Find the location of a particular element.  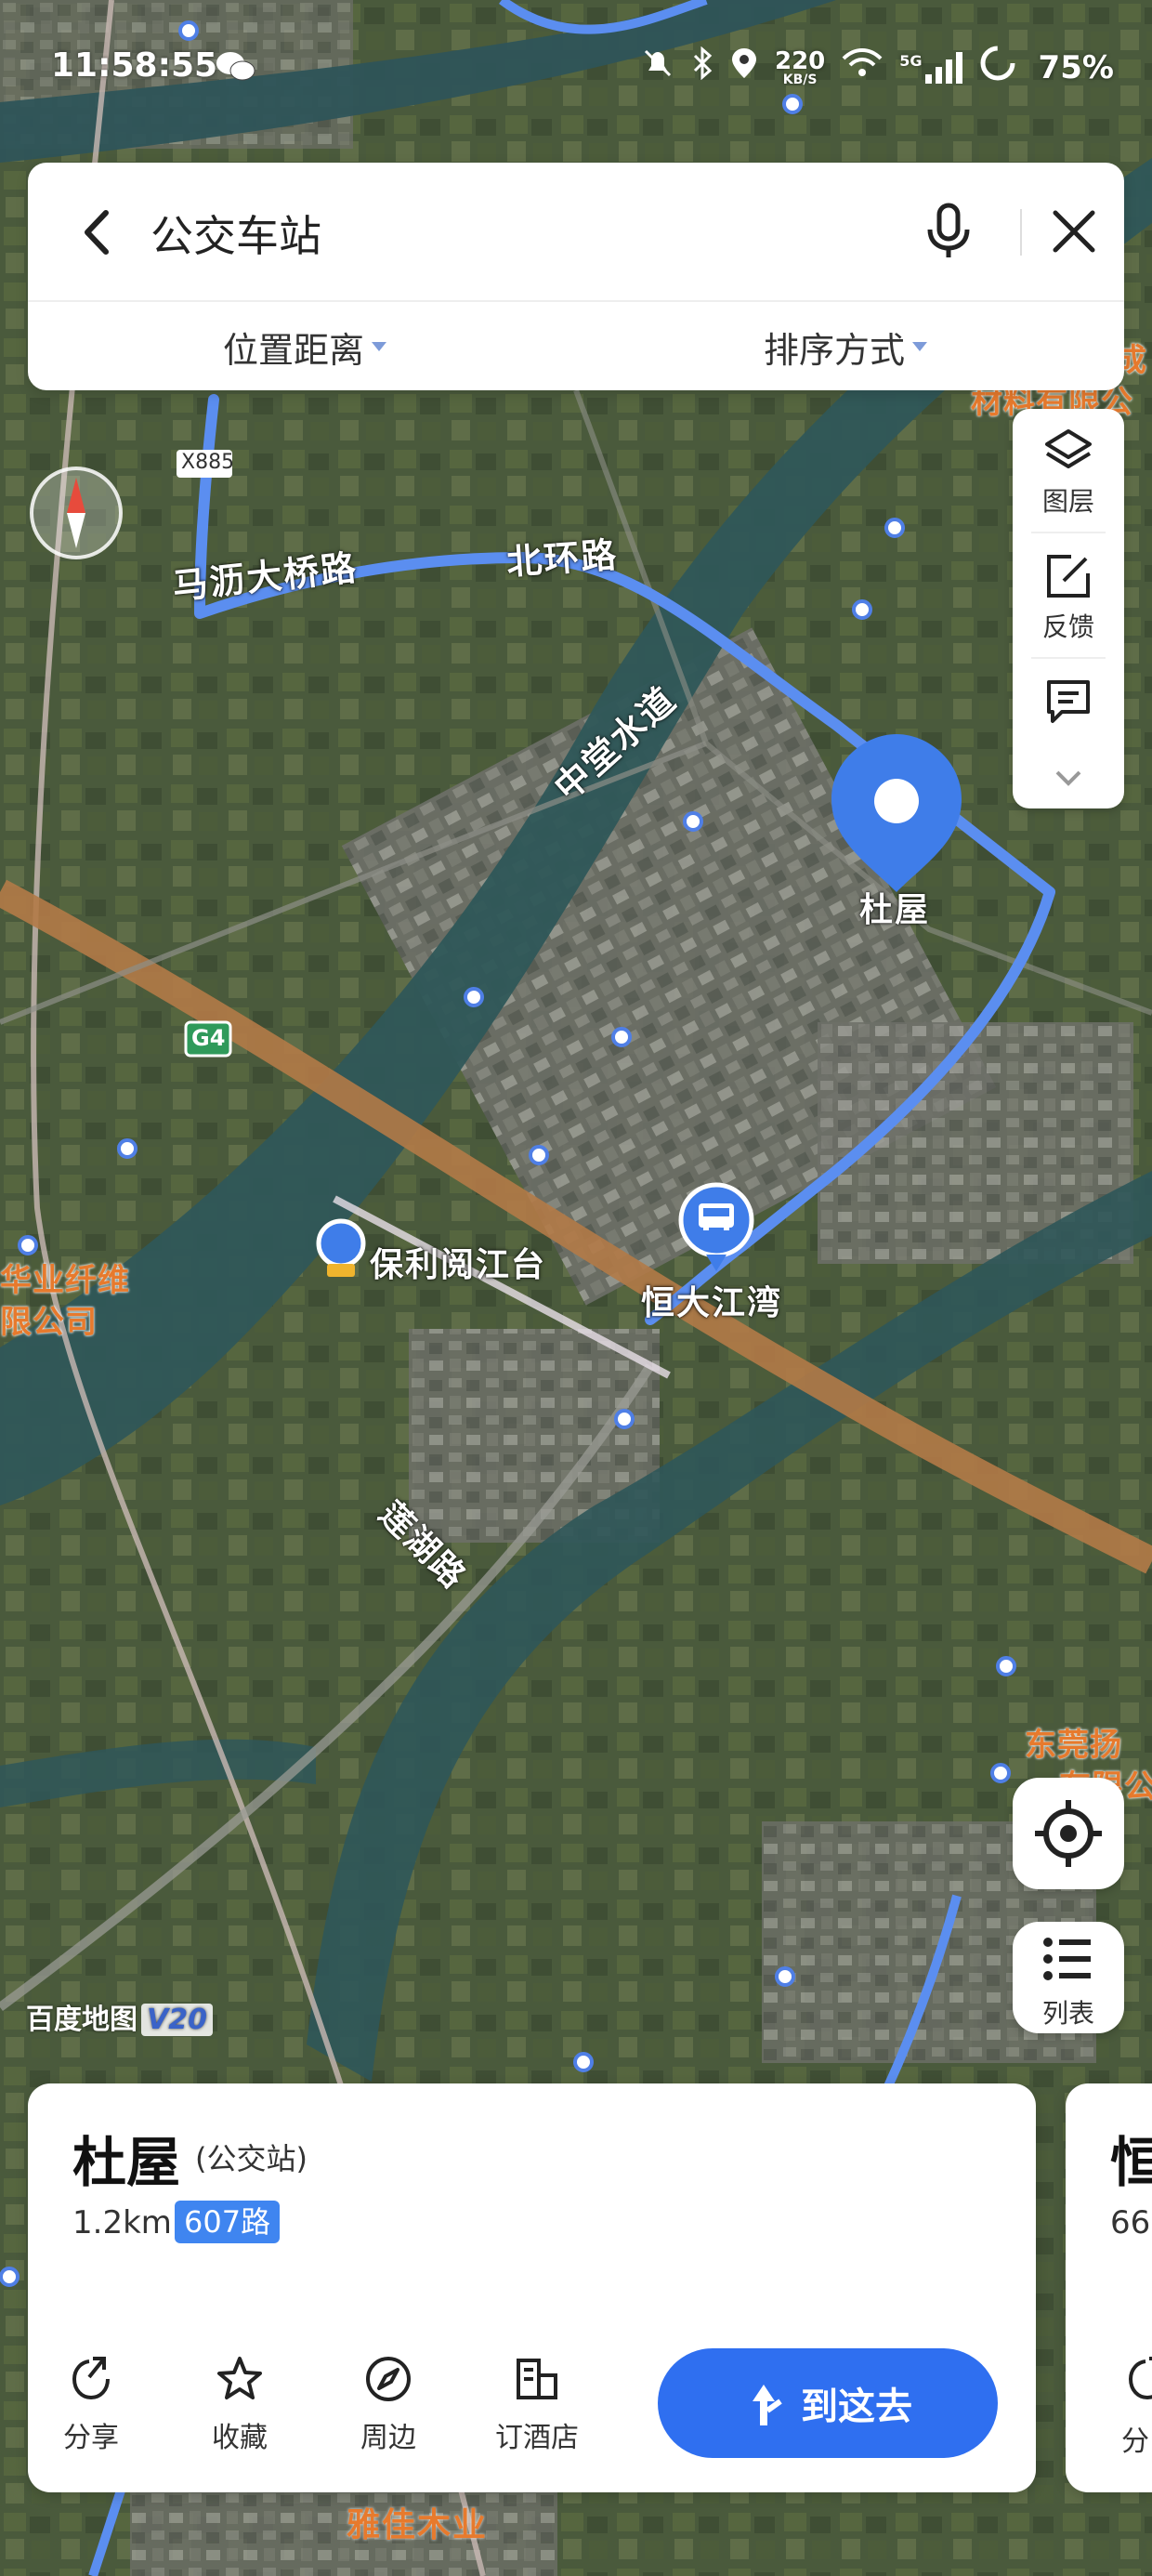

book-hotel-button: 订酒店 is located at coordinates (537, 2404).